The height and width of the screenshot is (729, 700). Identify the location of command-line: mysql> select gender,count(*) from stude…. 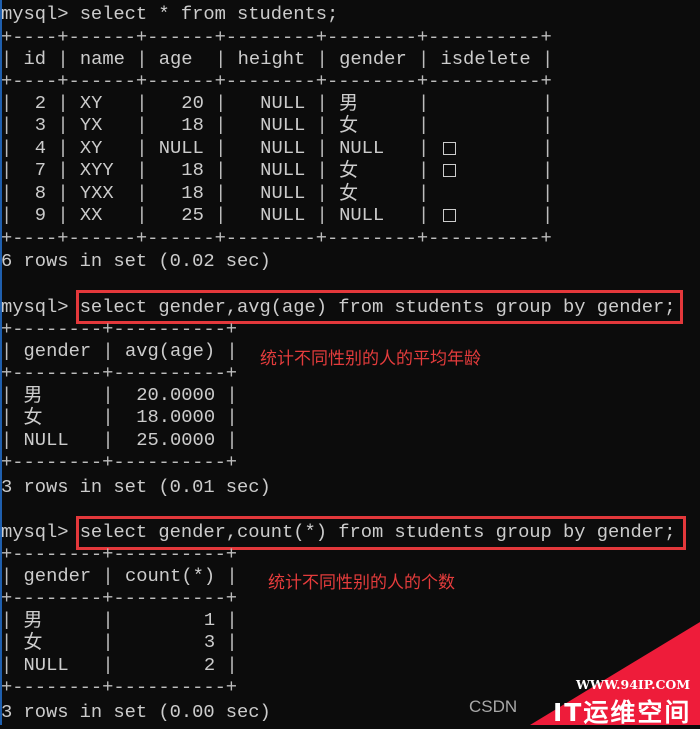
(338, 532).